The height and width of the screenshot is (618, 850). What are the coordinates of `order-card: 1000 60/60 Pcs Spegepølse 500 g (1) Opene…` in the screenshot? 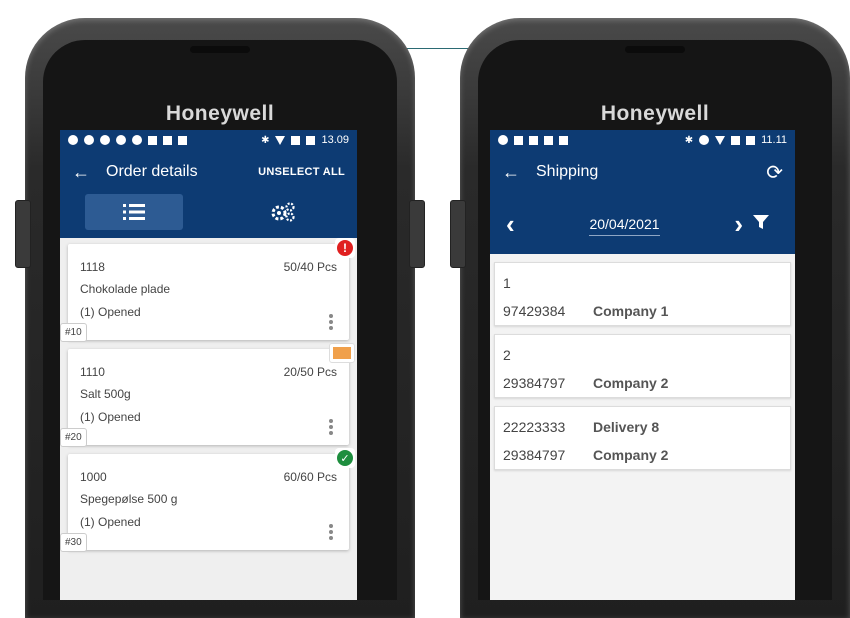 It's located at (207, 500).